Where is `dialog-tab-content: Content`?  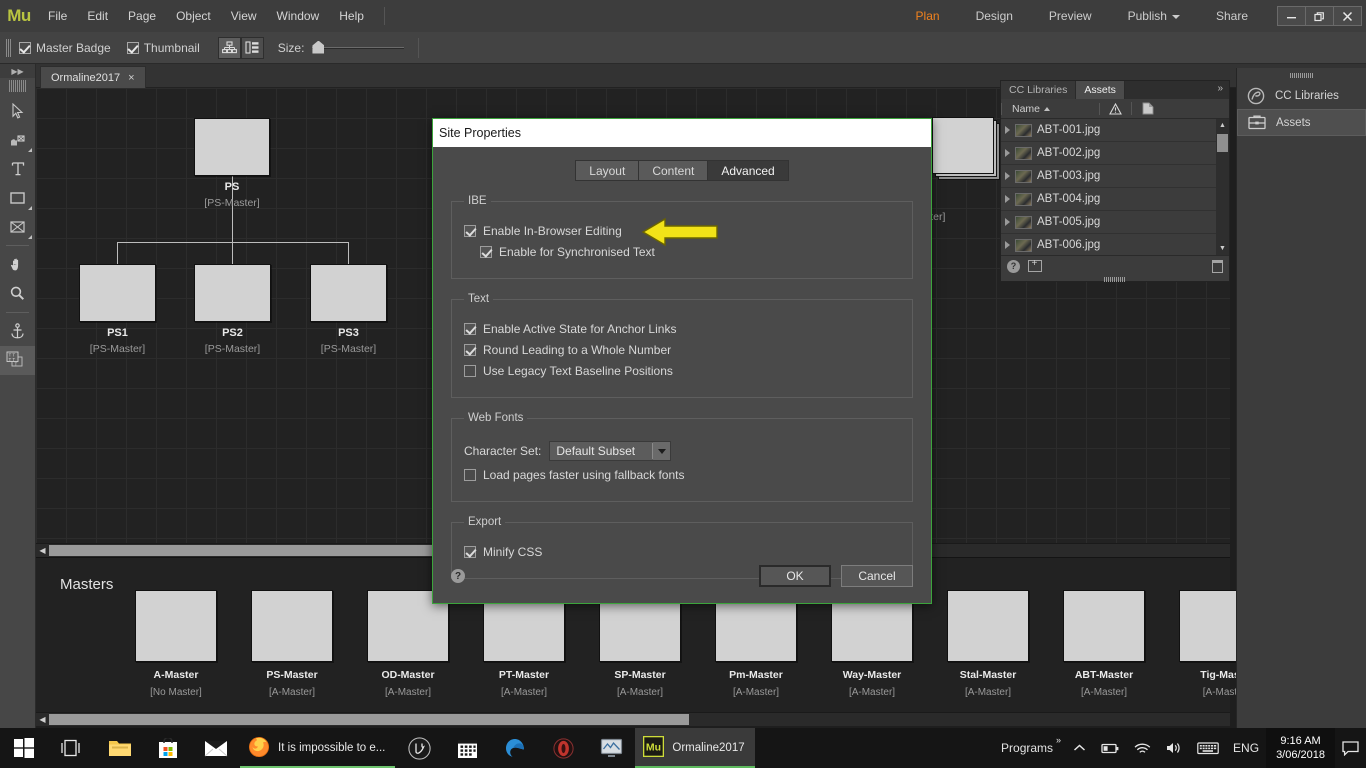
dialog-tab-content: Content is located at coordinates (673, 170).